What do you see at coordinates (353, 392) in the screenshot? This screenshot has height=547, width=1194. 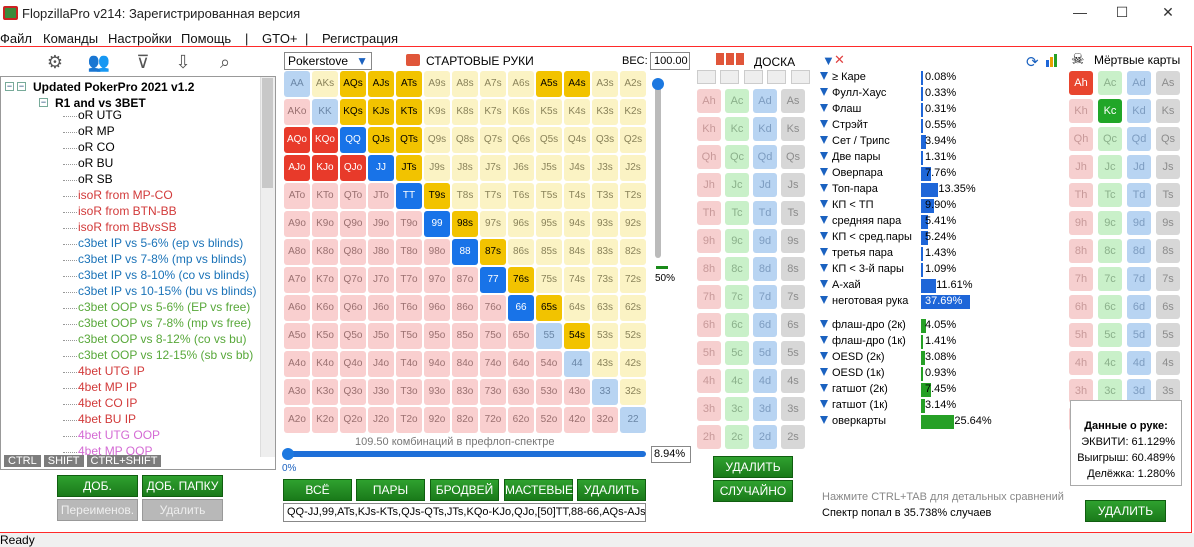 I see `hand-cell: Q3o` at bounding box center [353, 392].